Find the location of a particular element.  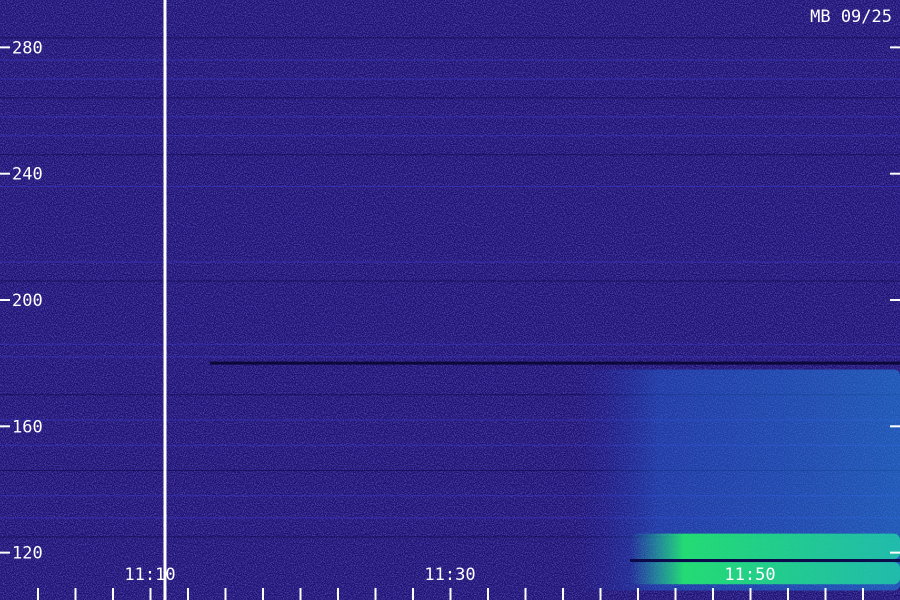

y-tick-label: 120 is located at coordinates (27, 554).